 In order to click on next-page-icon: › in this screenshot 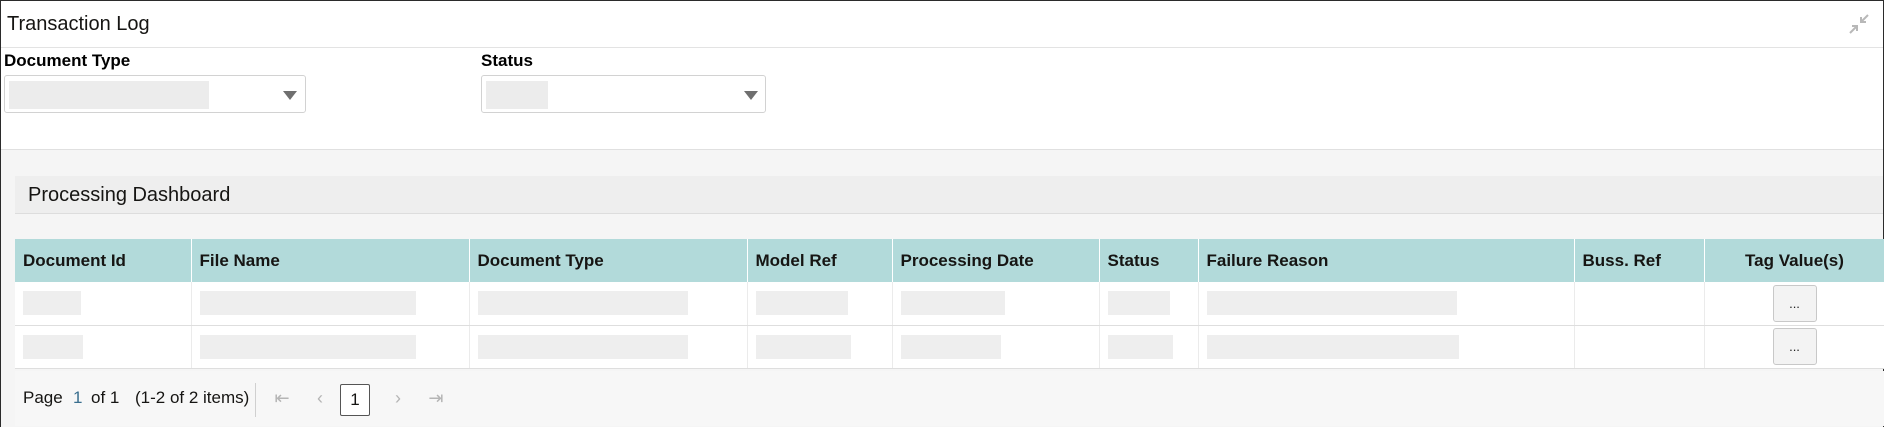, I will do `click(398, 398)`.